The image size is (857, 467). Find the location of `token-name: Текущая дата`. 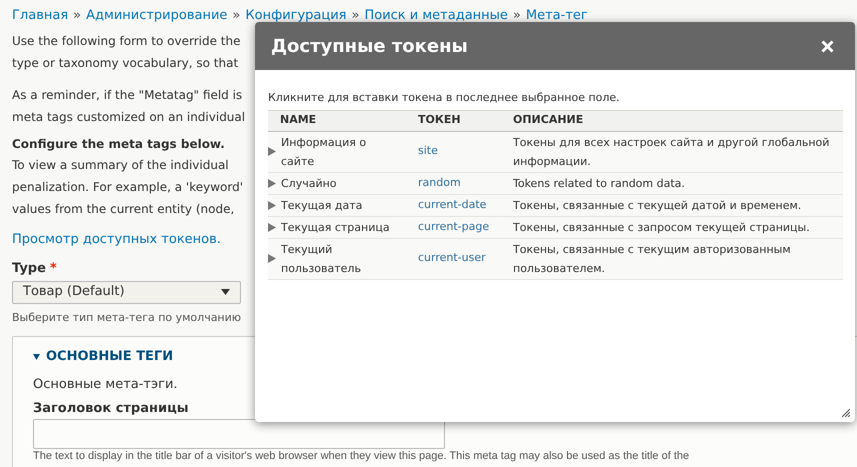

token-name: Текущая дата is located at coordinates (322, 206).